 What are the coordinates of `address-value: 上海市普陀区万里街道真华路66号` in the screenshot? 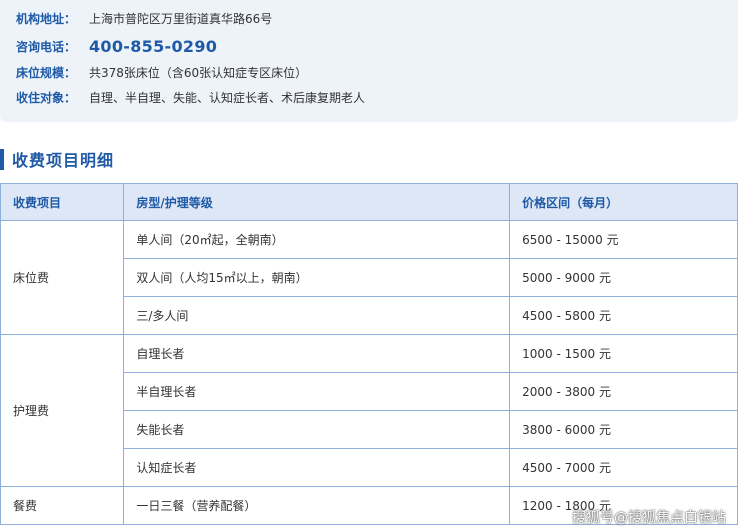 It's located at (181, 18).